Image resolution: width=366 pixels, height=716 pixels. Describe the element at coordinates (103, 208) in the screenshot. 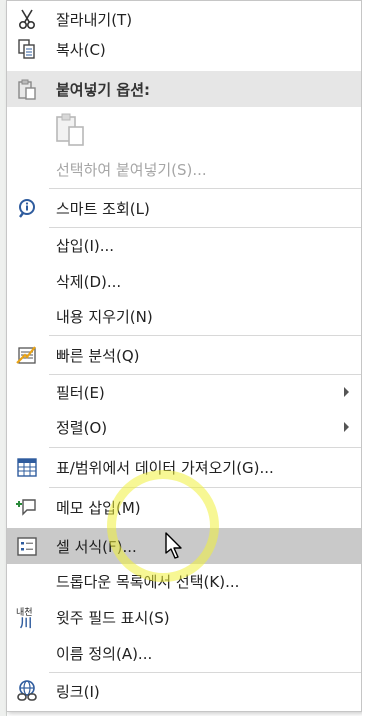

I see `menu-item-label: 스마트 조회(L)` at that location.